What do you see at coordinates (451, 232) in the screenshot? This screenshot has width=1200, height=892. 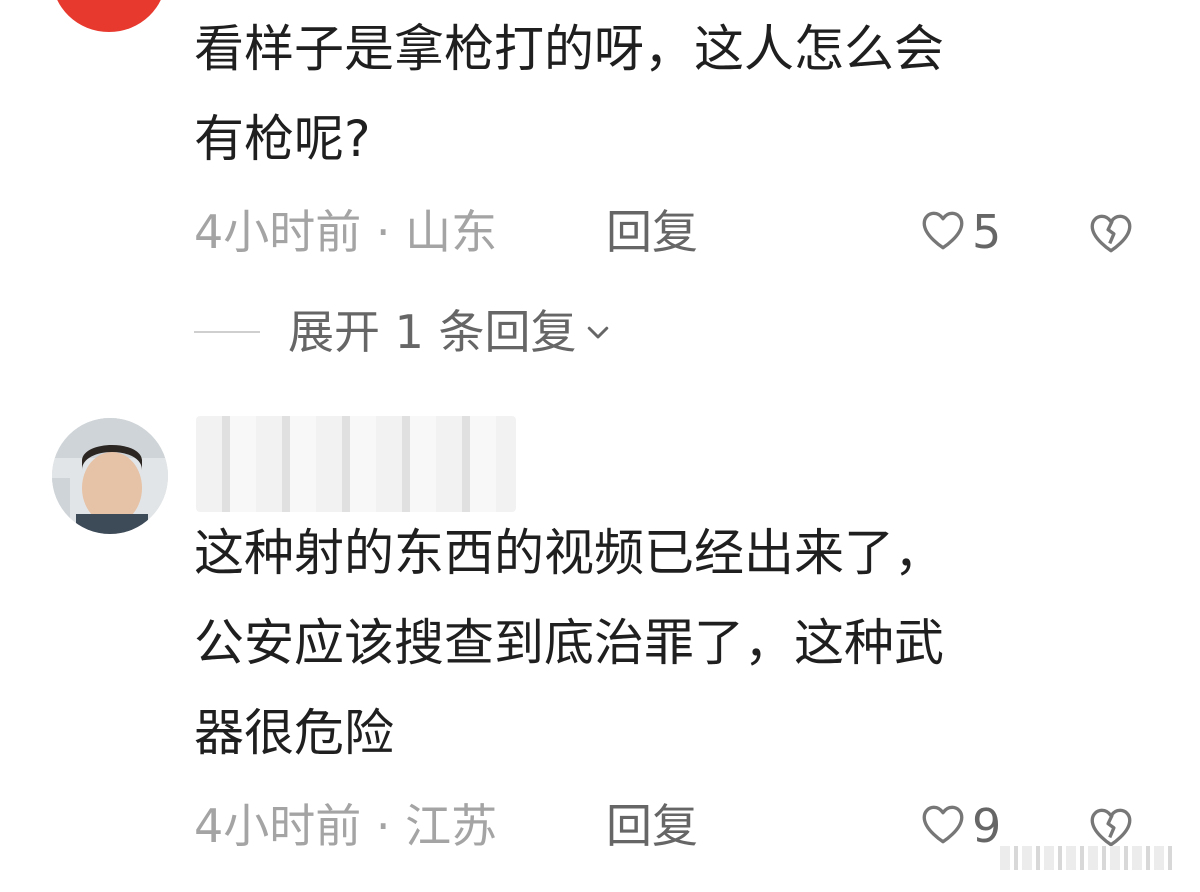 I see `comment-location: 山东` at bounding box center [451, 232].